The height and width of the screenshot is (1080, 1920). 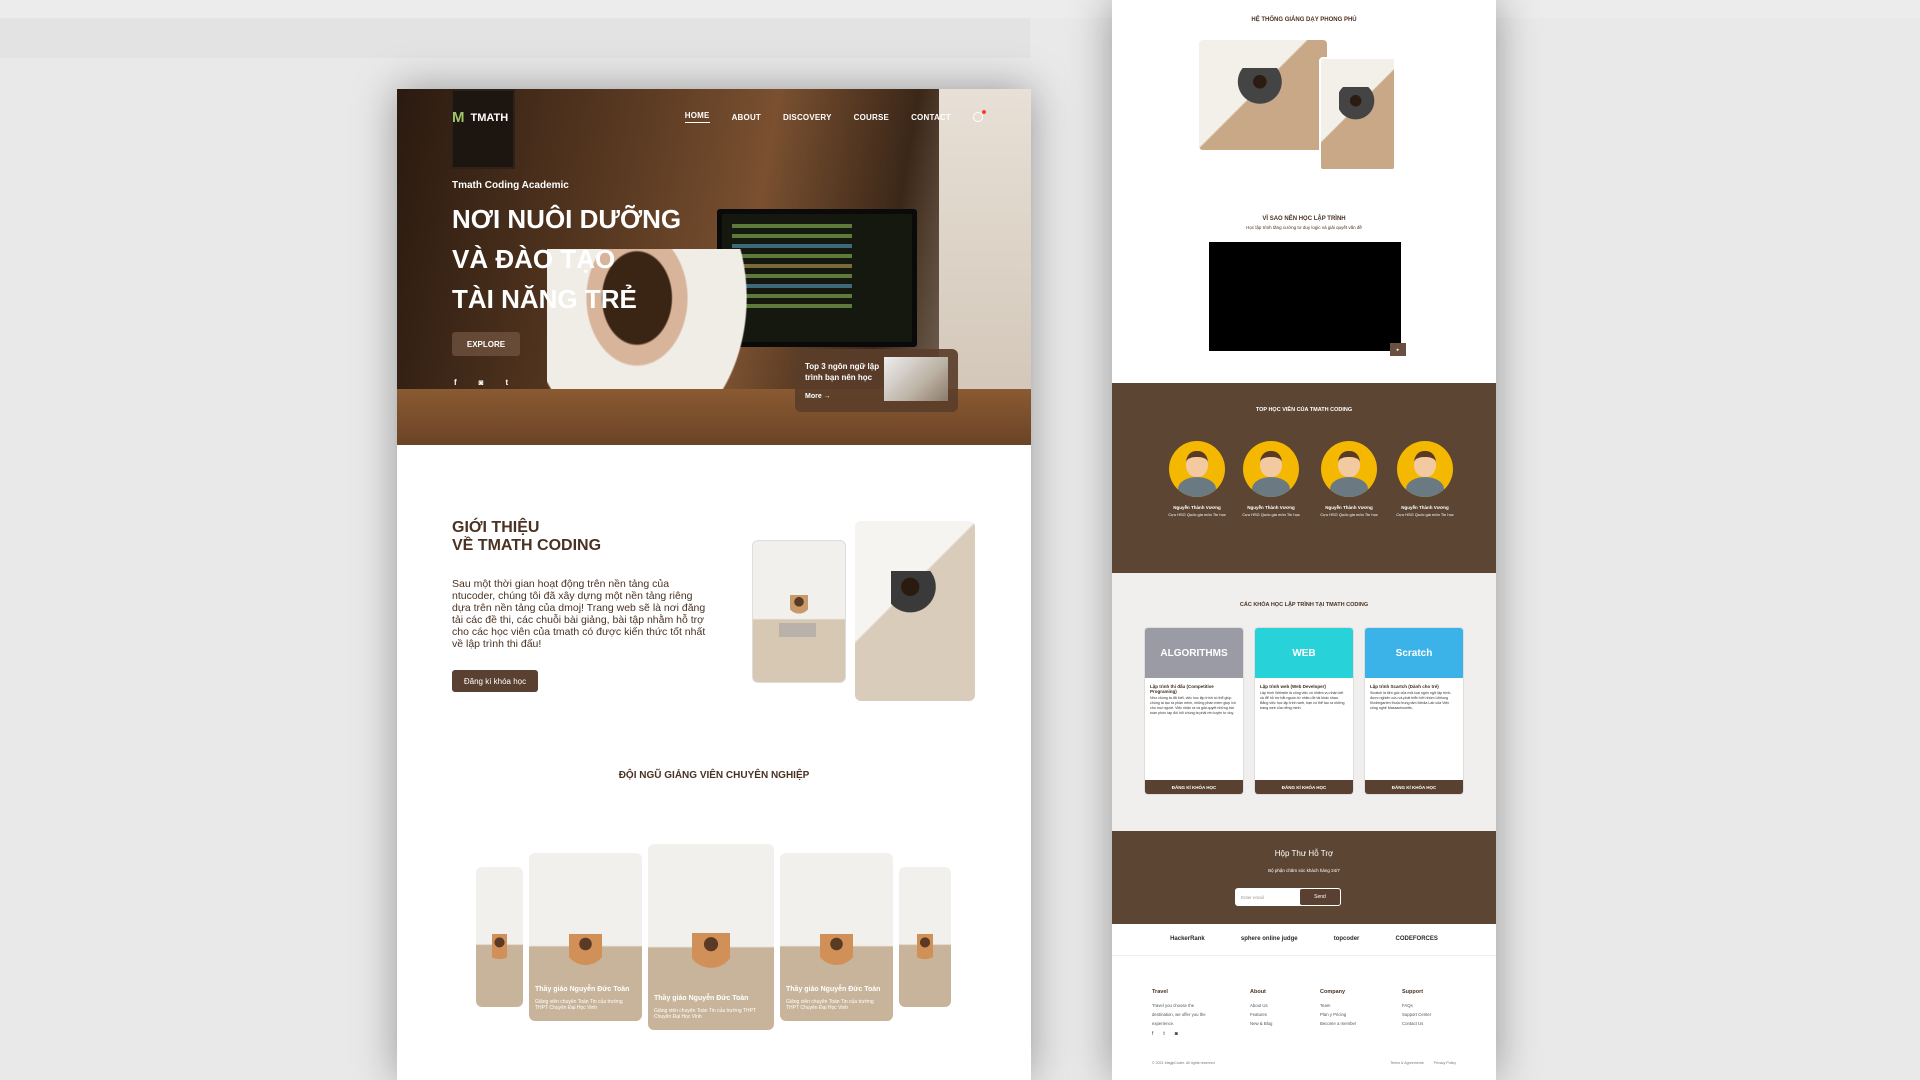 I want to click on team-title: ĐỘI NGŨ GIẢNG VIÊN CHUYÊN NGHIỆP, so click(x=714, y=775).